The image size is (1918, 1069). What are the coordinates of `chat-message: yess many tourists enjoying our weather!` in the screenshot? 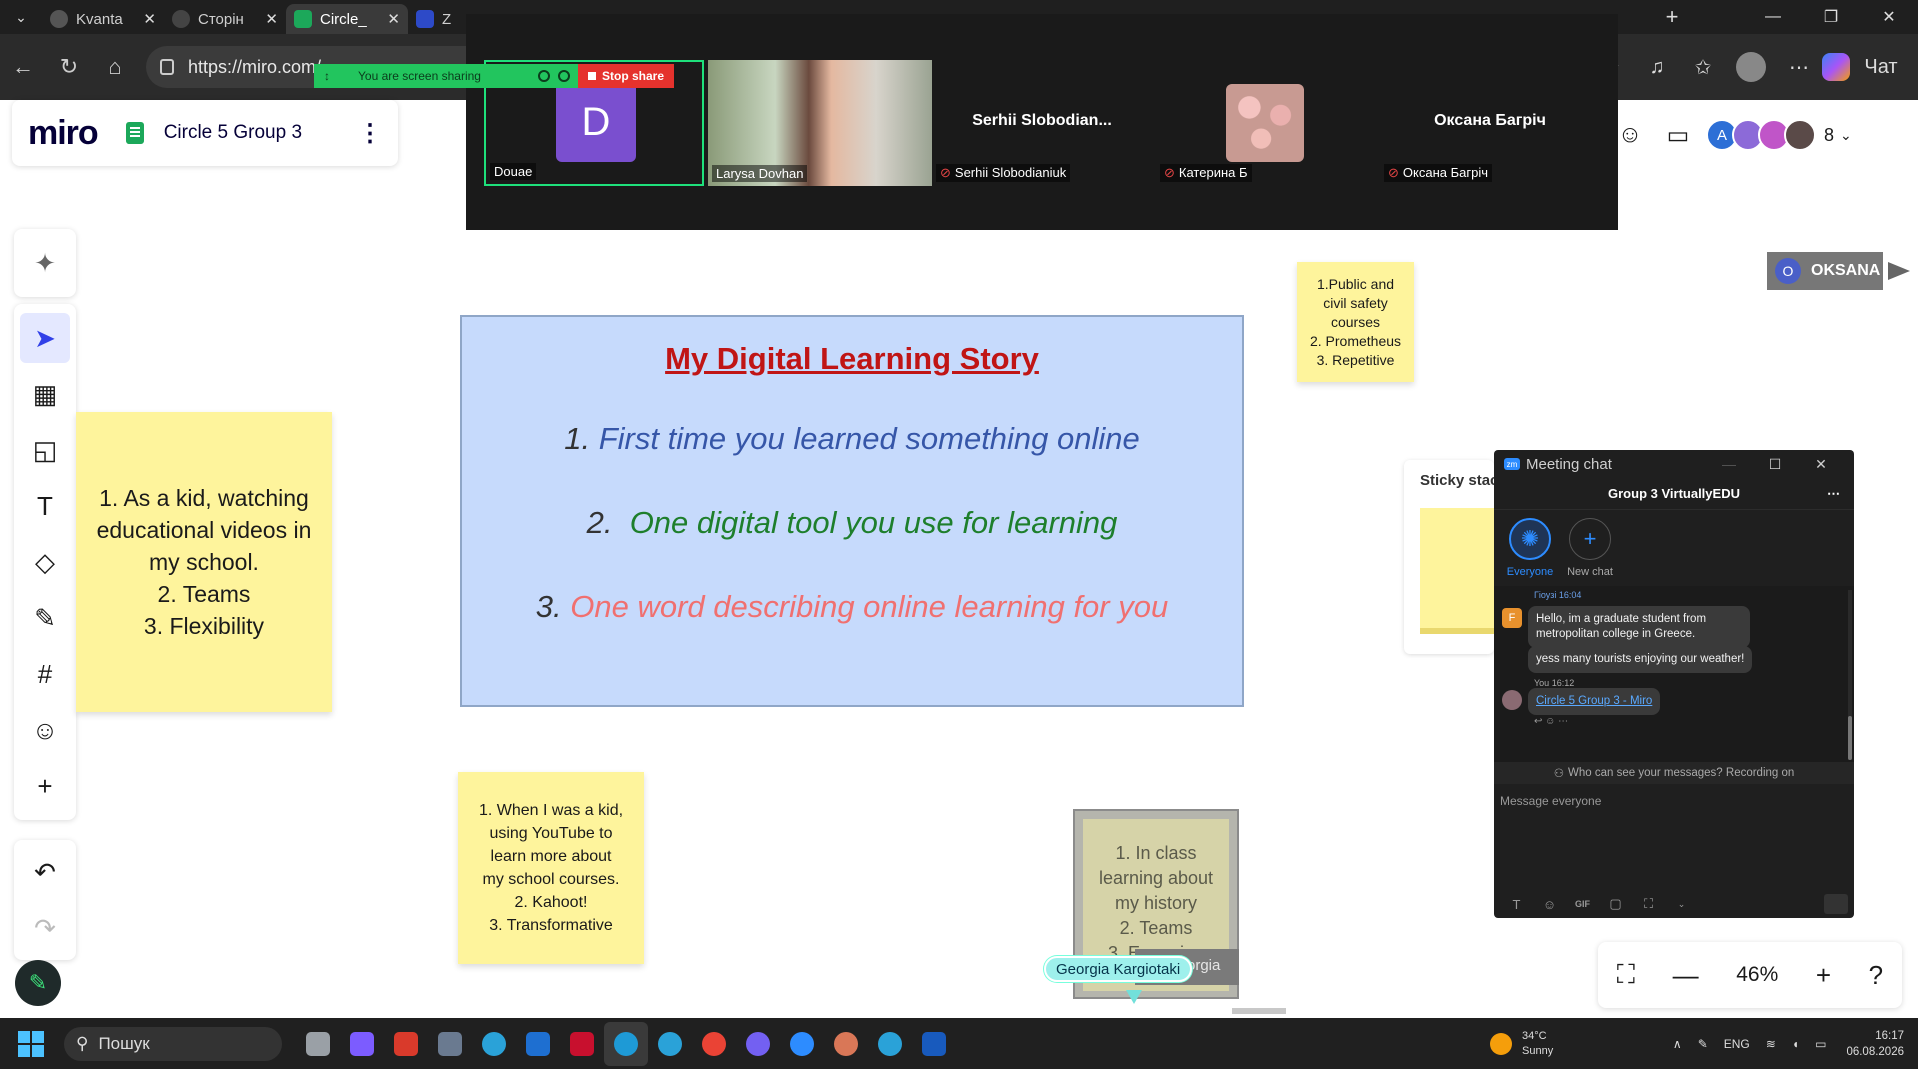 It's located at (1640, 659).